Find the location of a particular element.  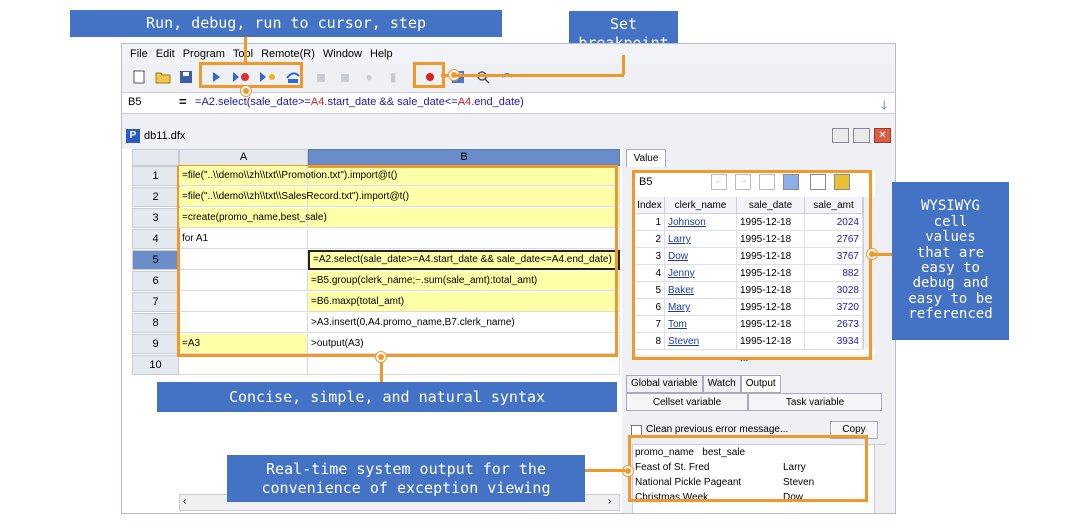

minimize-icon is located at coordinates (840, 135).